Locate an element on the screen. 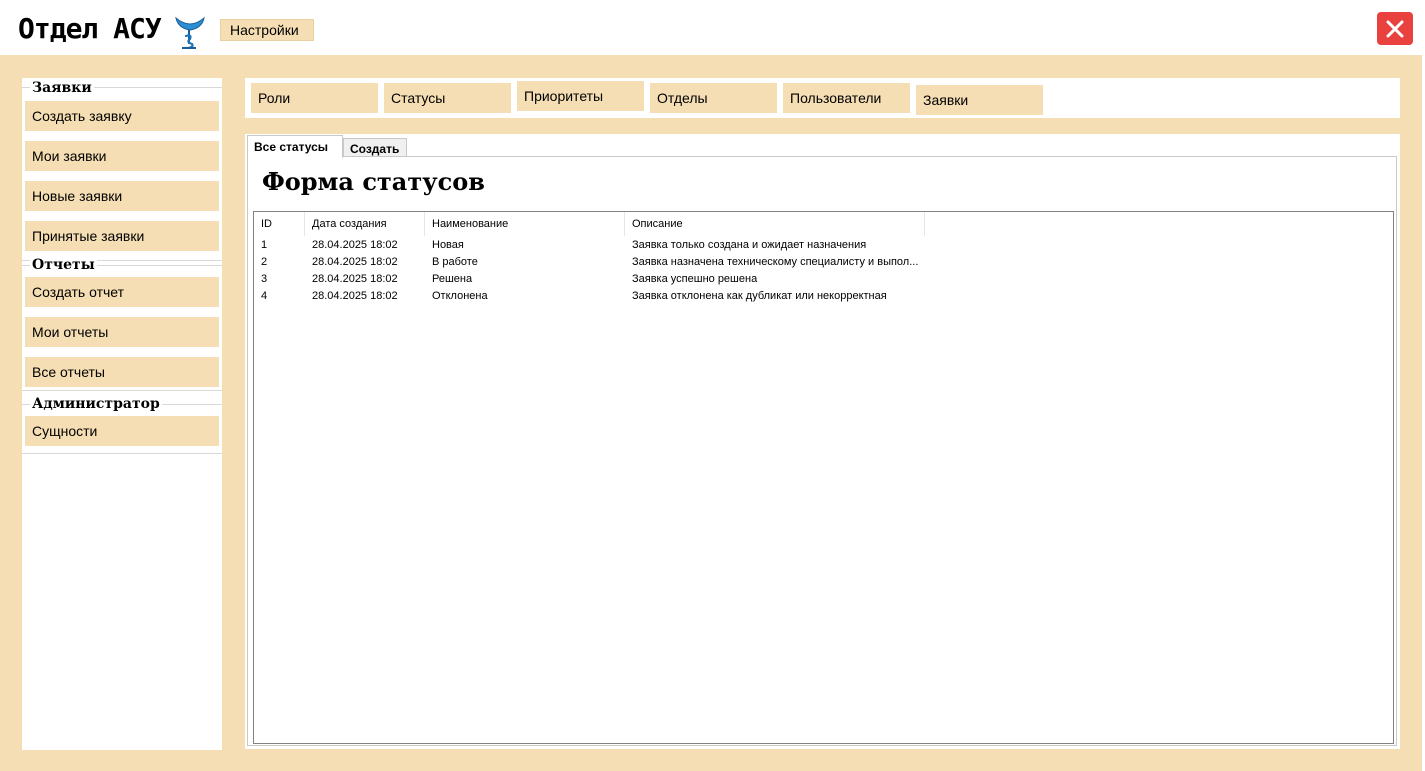 The width and height of the screenshot is (1425, 771). nav-statuses: Статусы is located at coordinates (447, 98).